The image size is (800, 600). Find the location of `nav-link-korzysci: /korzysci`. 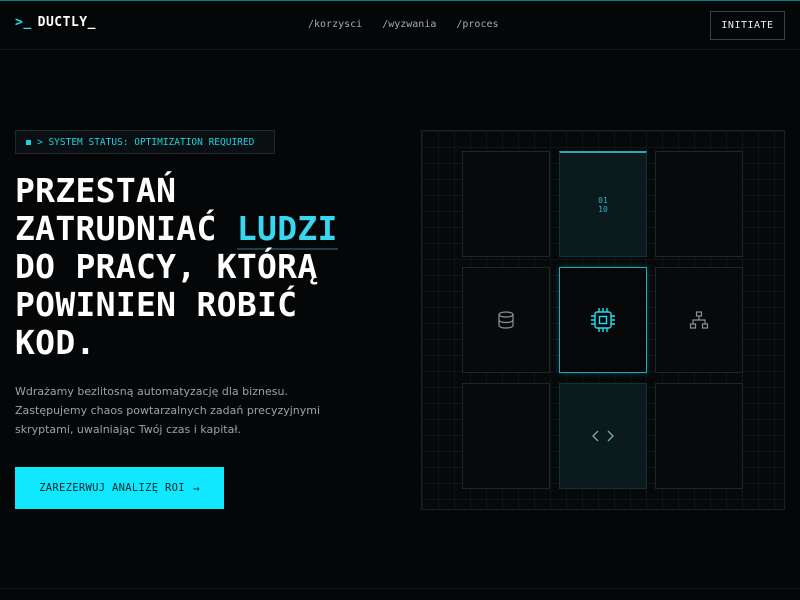

nav-link-korzysci: /korzysci is located at coordinates (335, 24).